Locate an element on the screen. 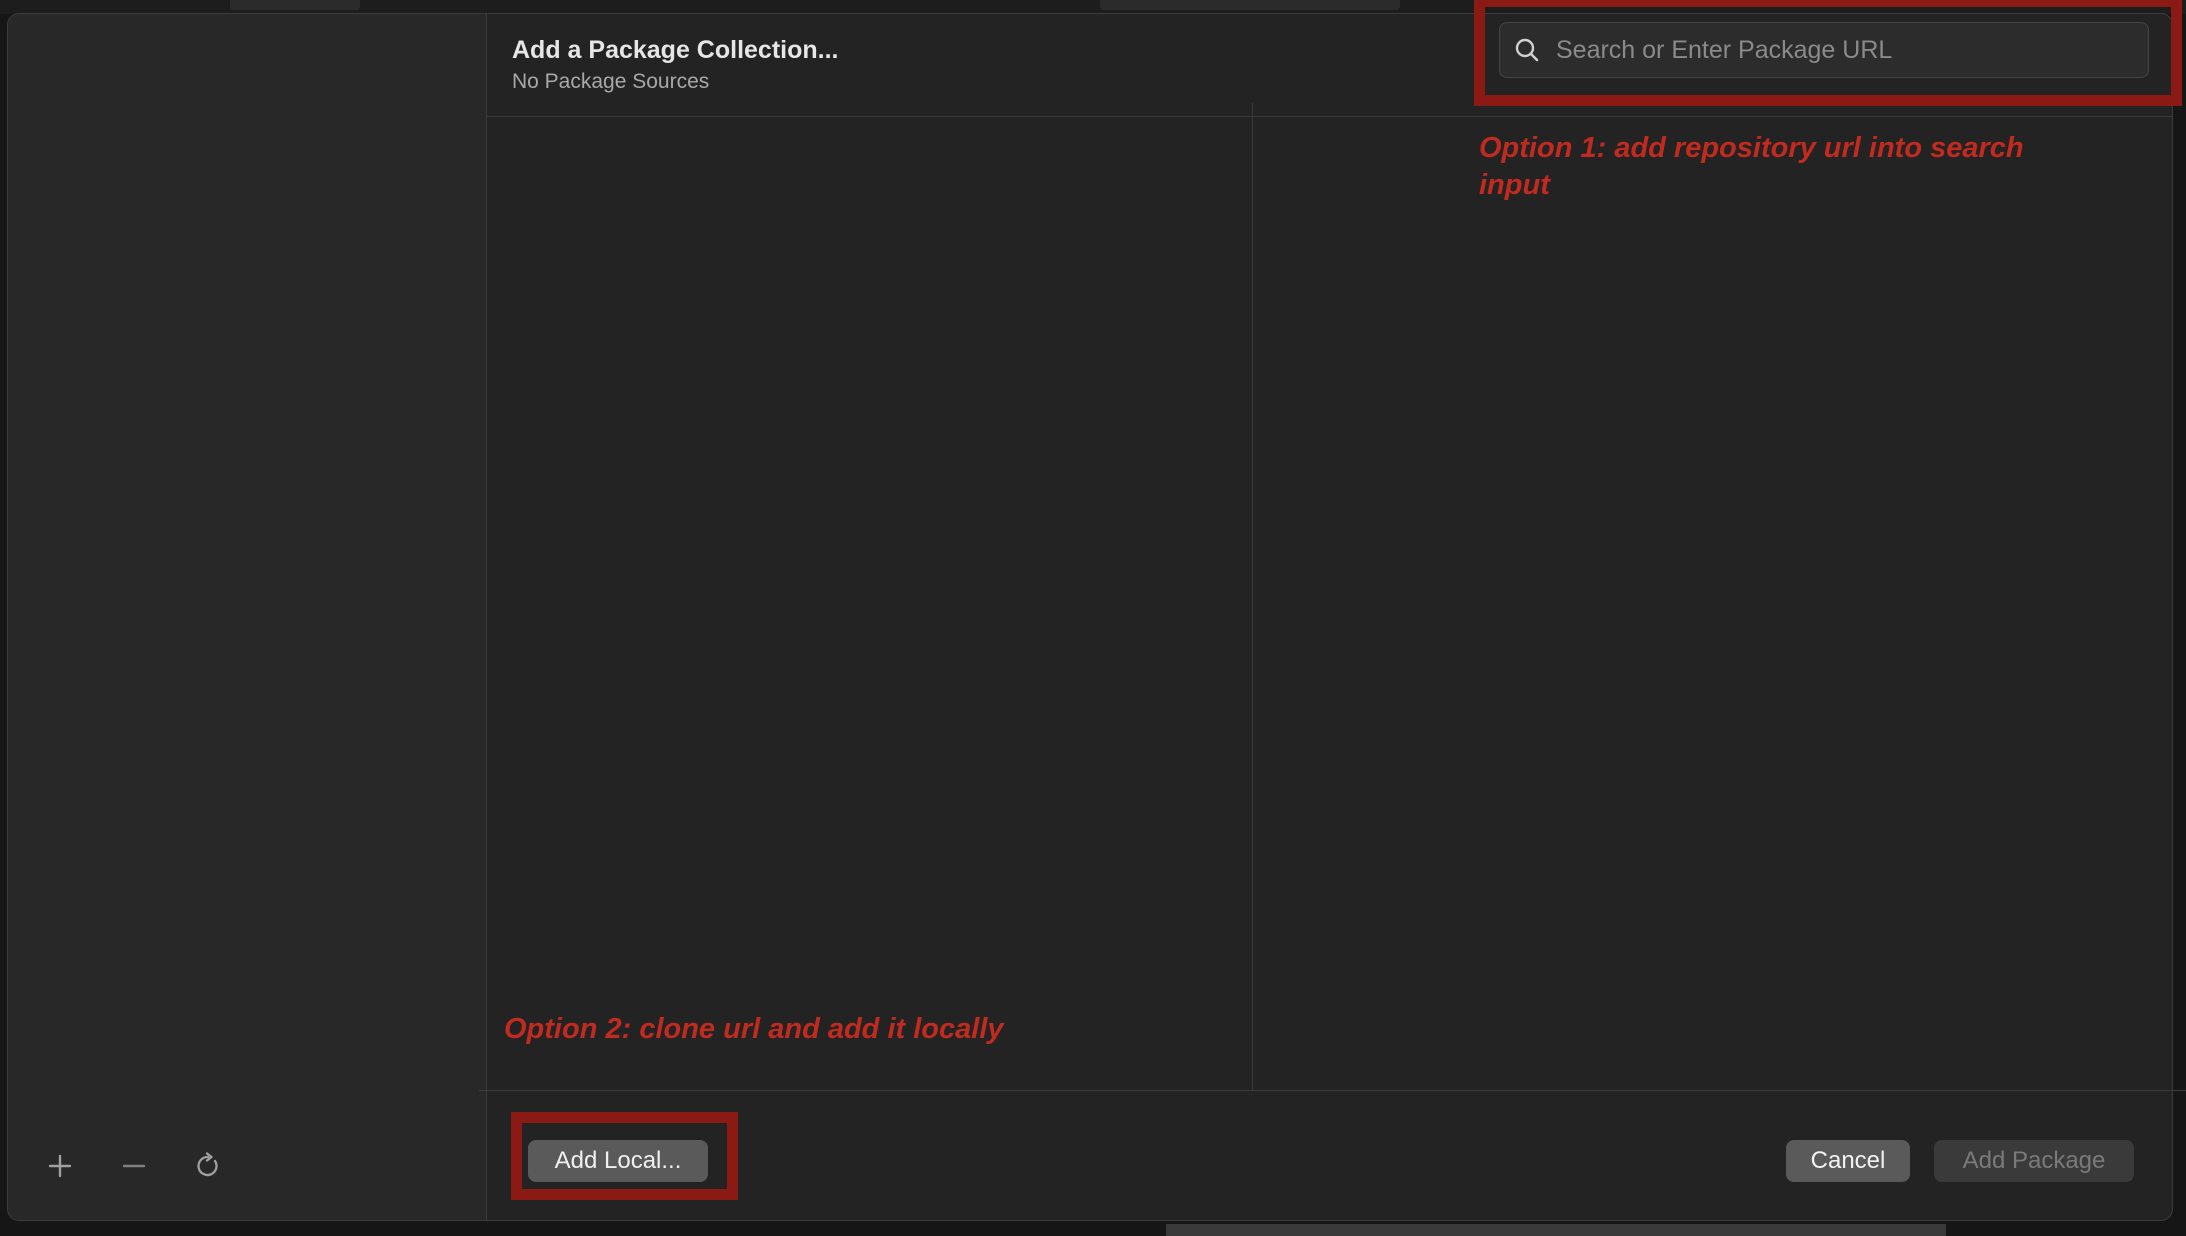 The image size is (2186, 1236). add-collection-button is located at coordinates (60, 1166).